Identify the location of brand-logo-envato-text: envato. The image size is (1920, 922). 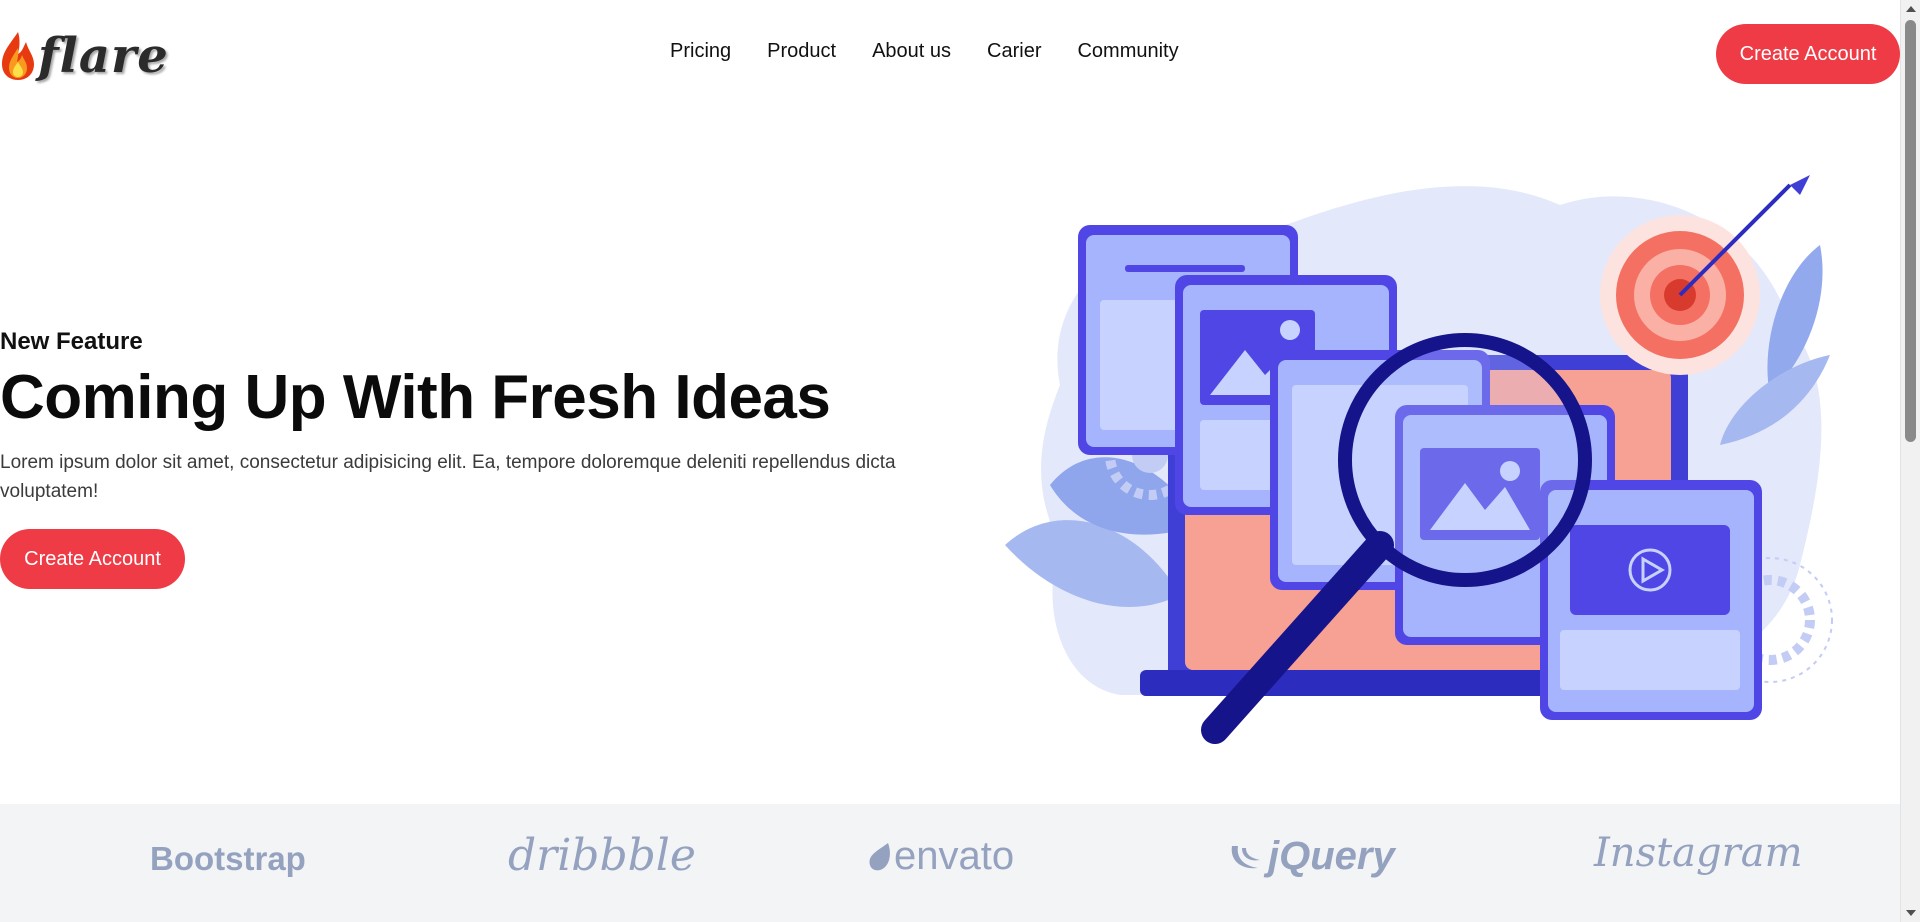
(954, 856).